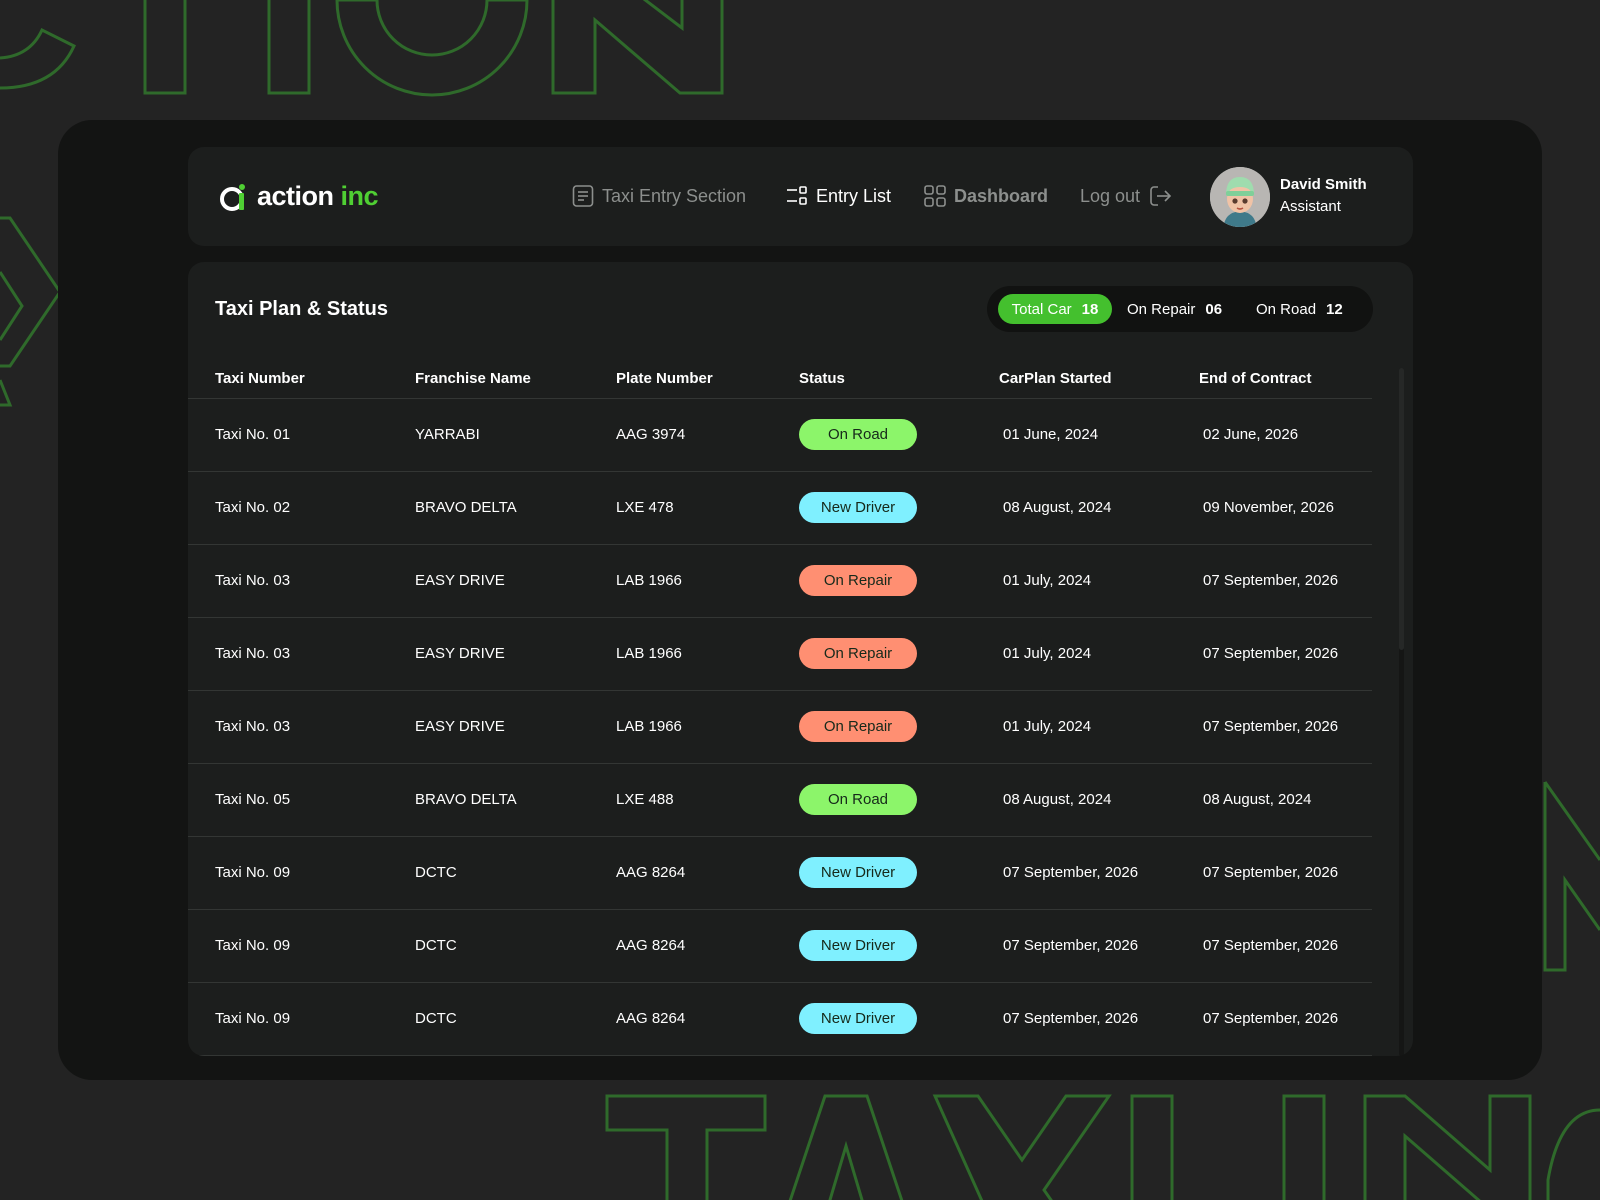  Describe the element at coordinates (1323, 184) in the screenshot. I see `user-name: David Smith` at that location.